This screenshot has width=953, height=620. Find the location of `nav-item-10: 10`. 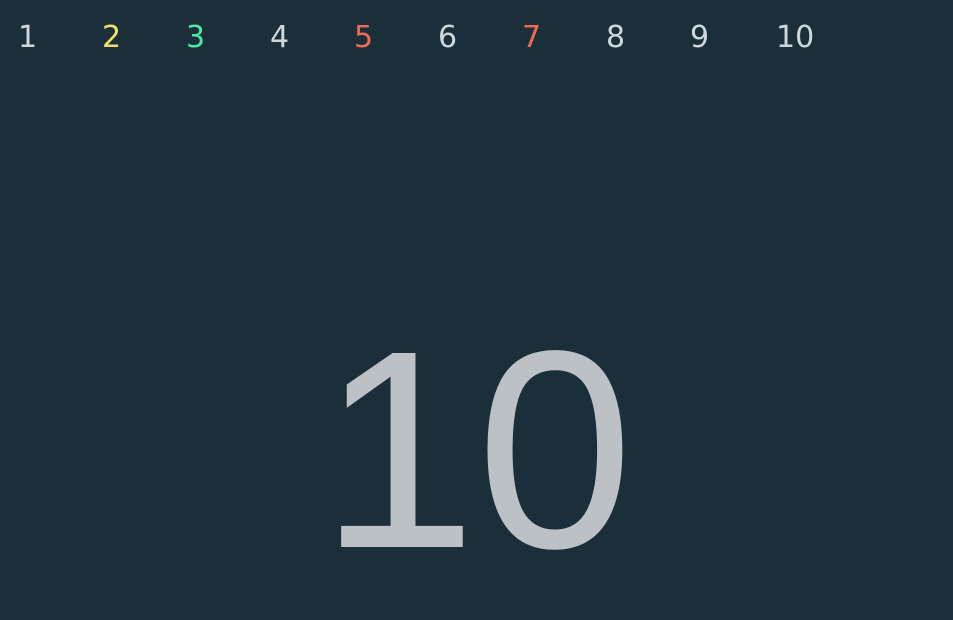

nav-item-10: 10 is located at coordinates (795, 38).